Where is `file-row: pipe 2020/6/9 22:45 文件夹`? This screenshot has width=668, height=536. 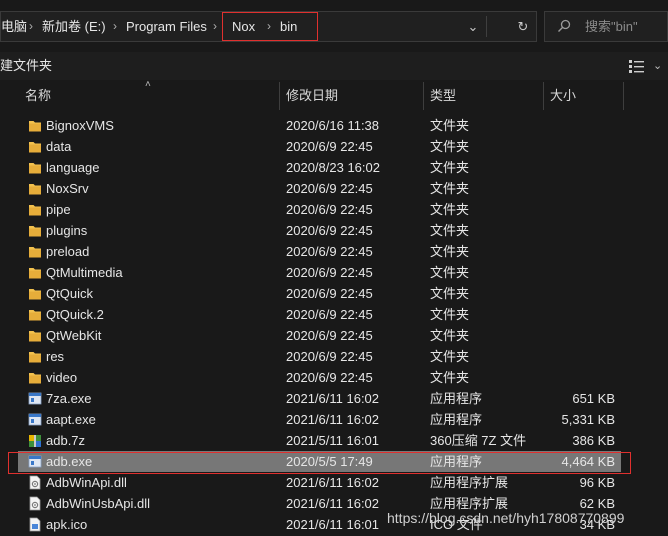 file-row: pipe 2020/6/9 22:45 文件夹 is located at coordinates (319, 209).